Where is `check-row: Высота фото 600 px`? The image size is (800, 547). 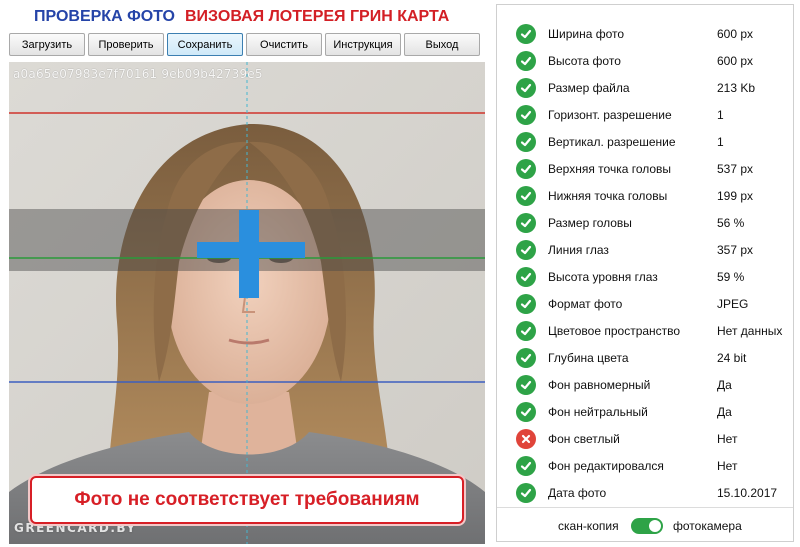
check-row: Высота фото 600 px is located at coordinates (645, 60).